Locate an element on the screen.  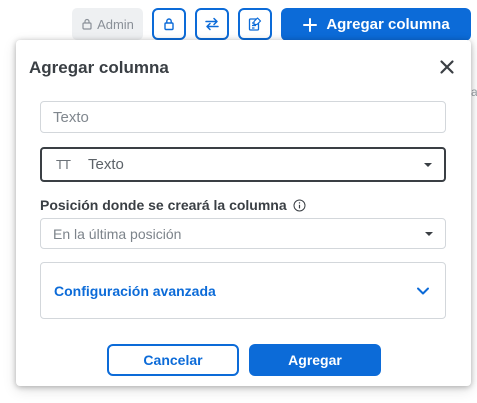
column-type-value: Texto is located at coordinates (106, 164).